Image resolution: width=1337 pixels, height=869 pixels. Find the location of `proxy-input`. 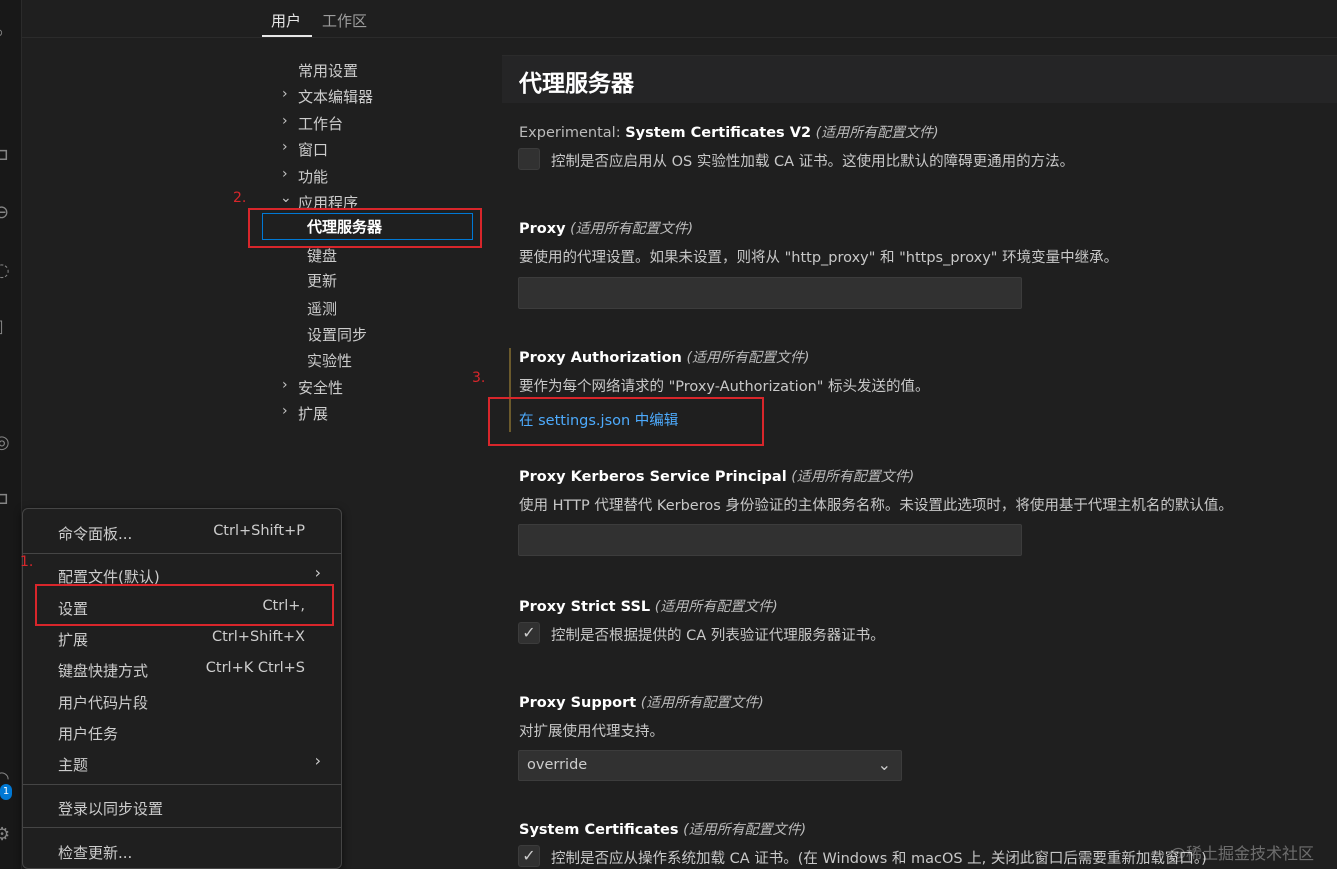

proxy-input is located at coordinates (770, 293).